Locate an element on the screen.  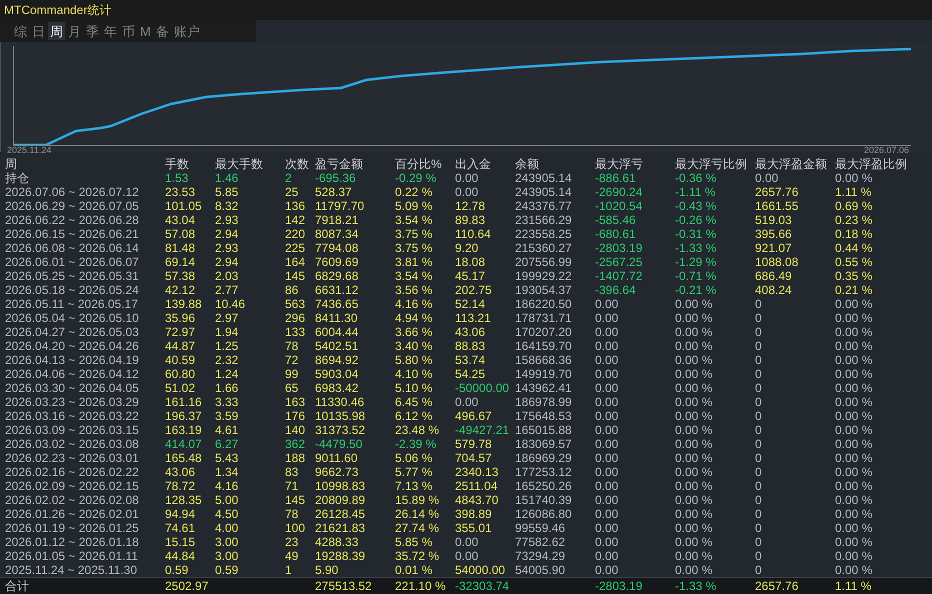
table-cell: 1088.08 is located at coordinates (776, 262).